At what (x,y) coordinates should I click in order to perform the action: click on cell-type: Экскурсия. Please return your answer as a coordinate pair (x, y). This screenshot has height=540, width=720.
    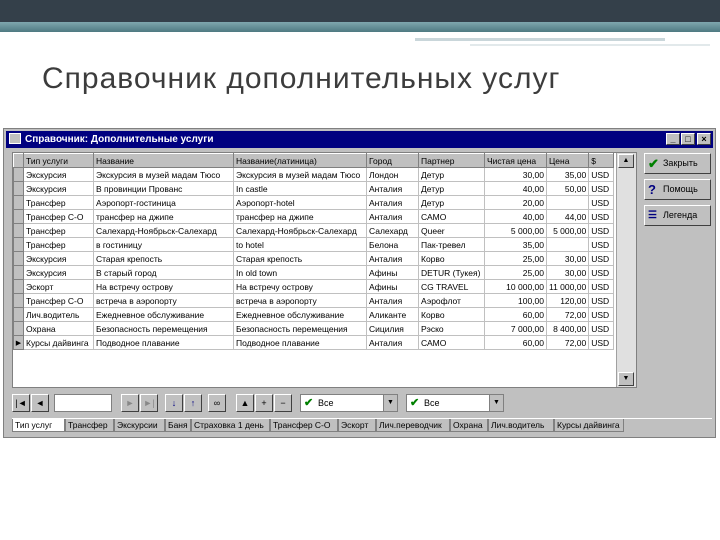
    Looking at the image, I should click on (58, 188).